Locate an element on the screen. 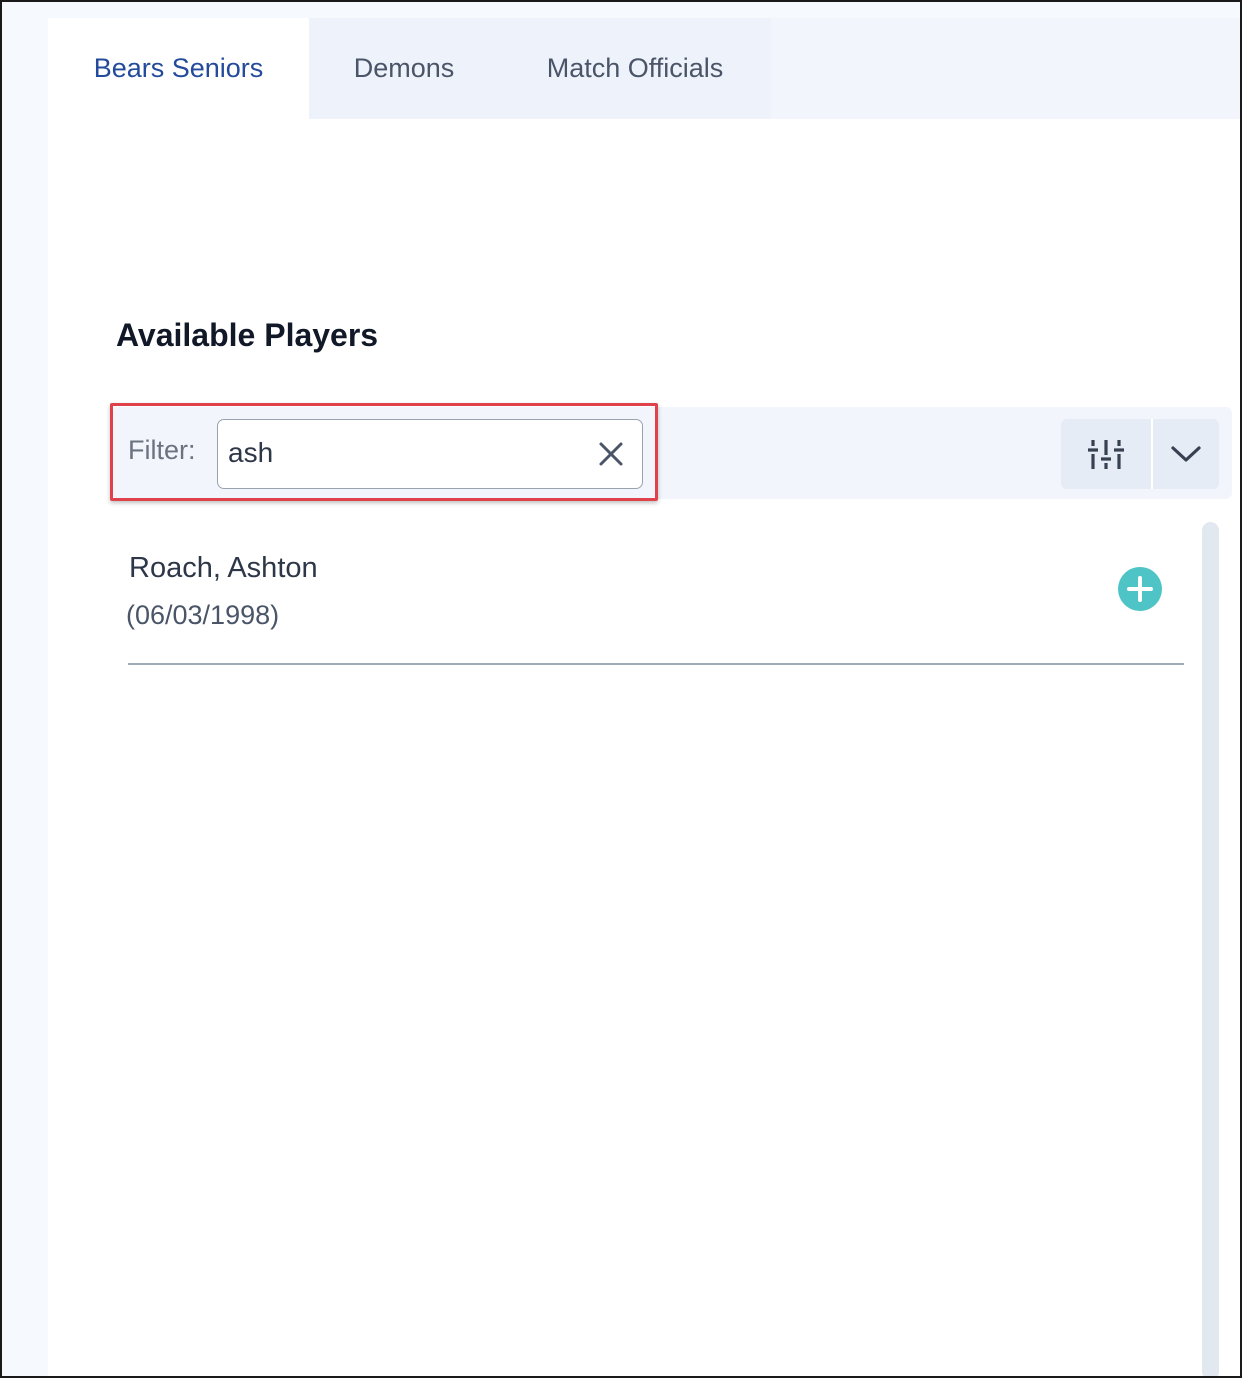  more-options-dropdown is located at coordinates (1186, 454).